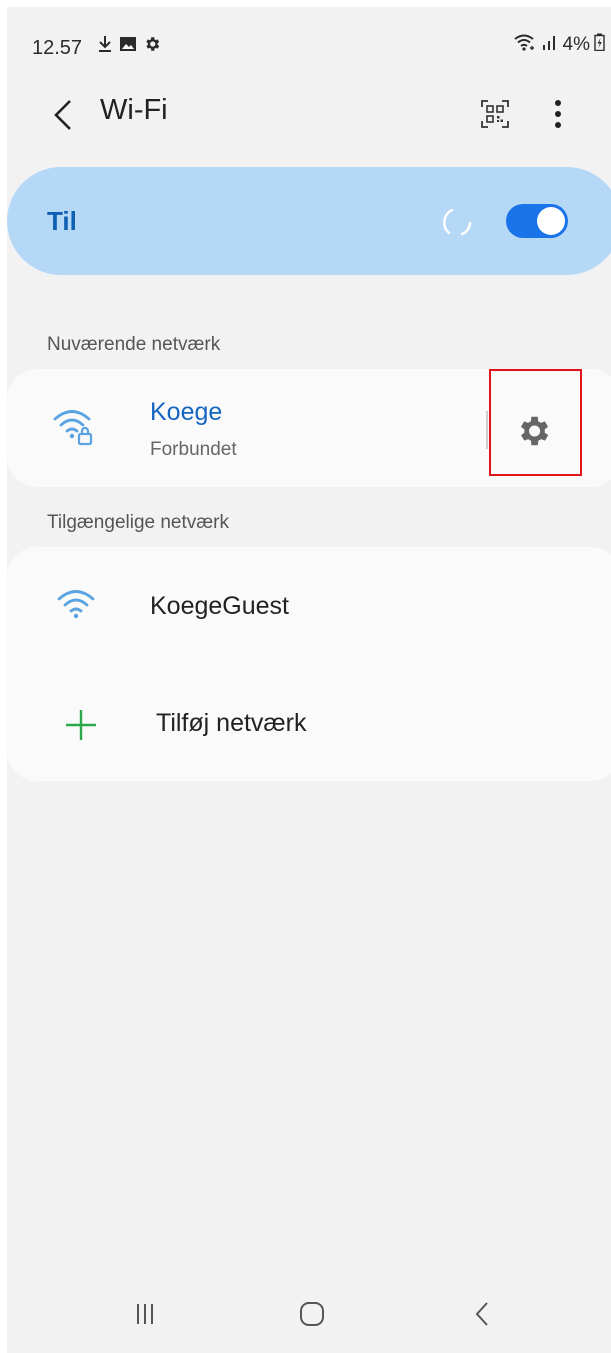 This screenshot has width=611, height=1353. What do you see at coordinates (487, 430) in the screenshot?
I see `row-divider` at bounding box center [487, 430].